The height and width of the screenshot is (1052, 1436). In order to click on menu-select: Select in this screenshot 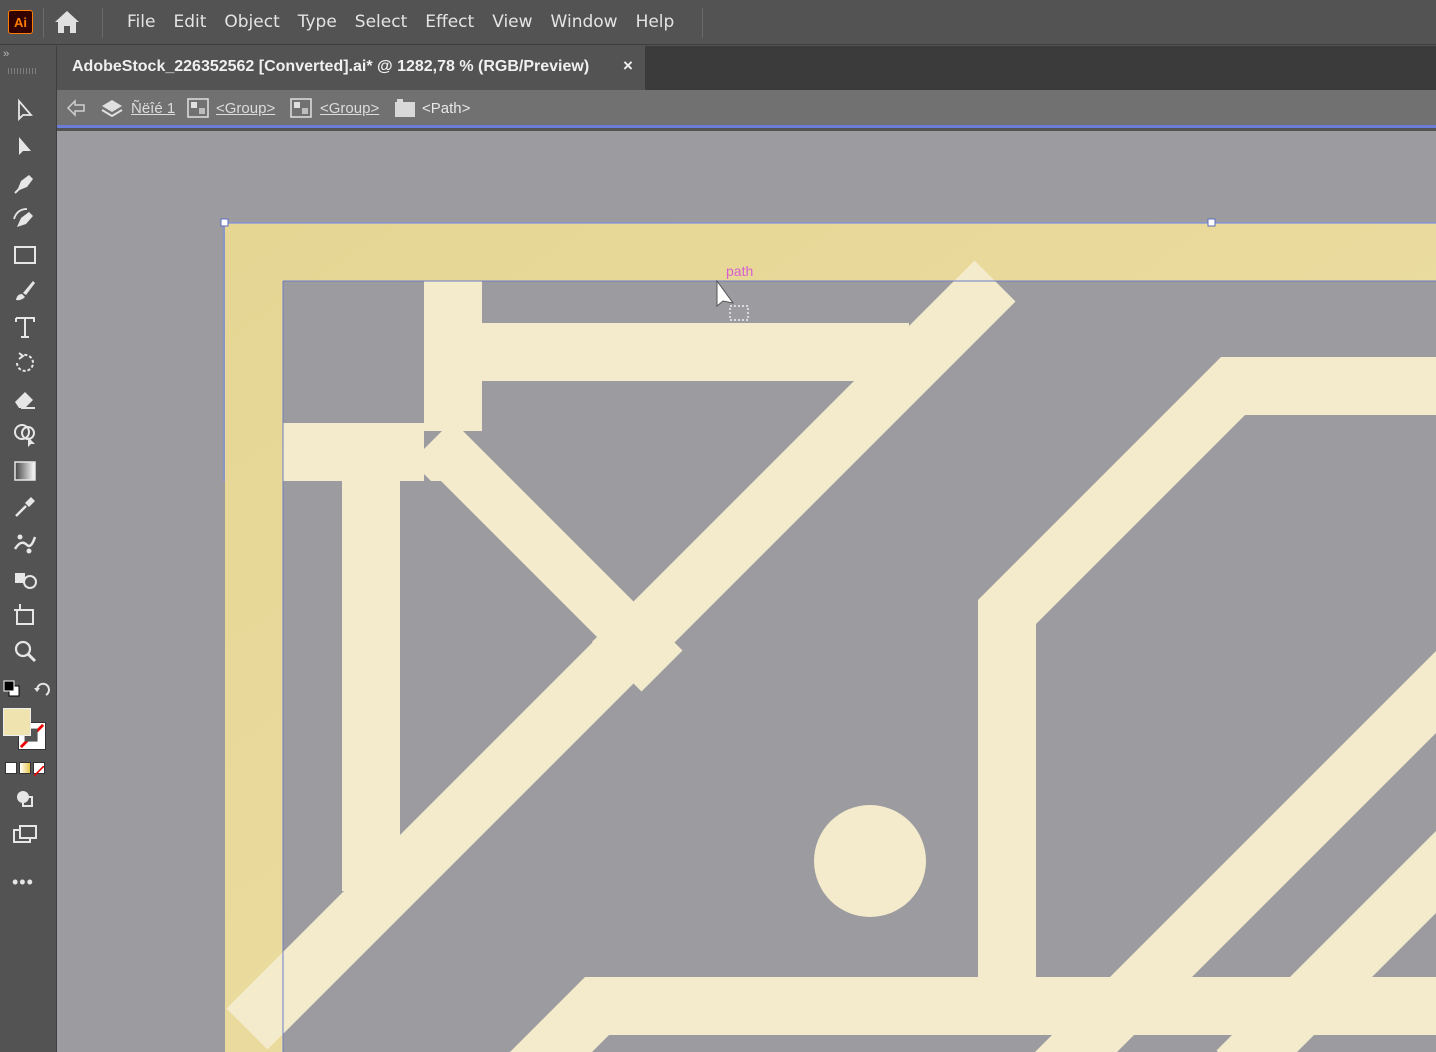, I will do `click(381, 22)`.